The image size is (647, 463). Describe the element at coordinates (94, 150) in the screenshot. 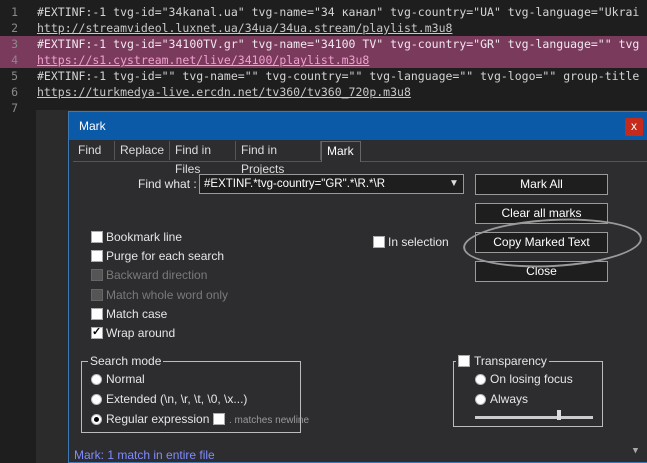

I see `tab-find: Find` at that location.